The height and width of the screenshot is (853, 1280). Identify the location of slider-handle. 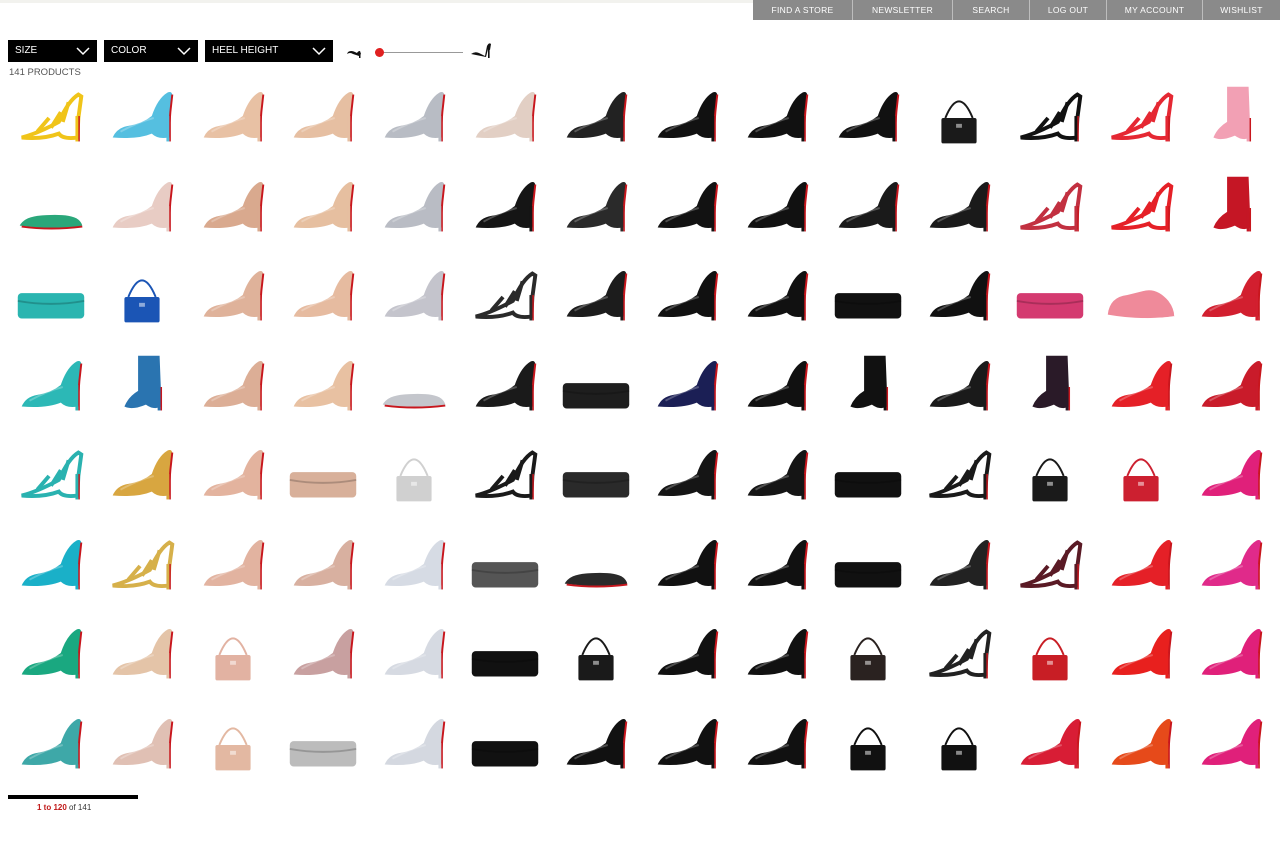
(379, 52).